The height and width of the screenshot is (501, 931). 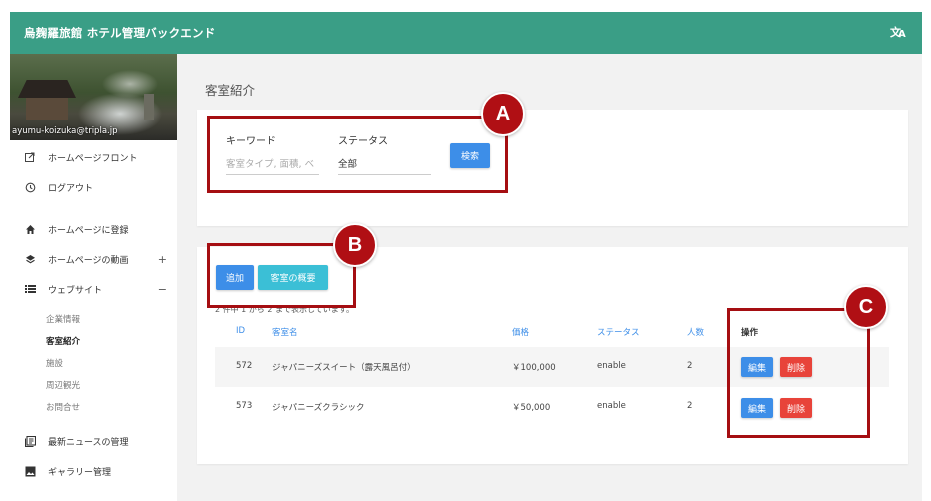 I want to click on sidebar-item-gallery: ギャラリー管理, so click(x=93, y=471).